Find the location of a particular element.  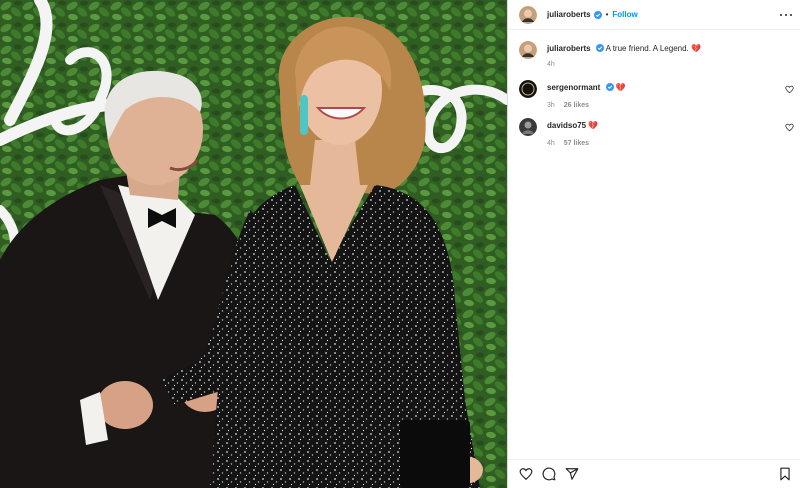

comment-author: sergenormant is located at coordinates (573, 87).